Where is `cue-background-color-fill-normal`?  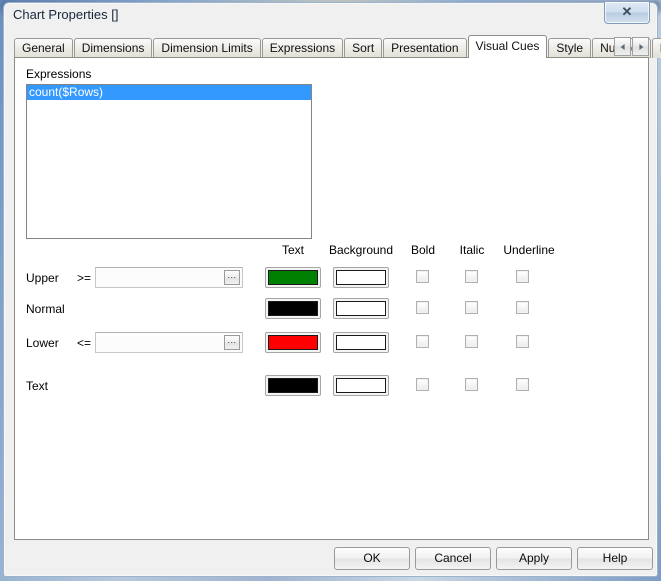 cue-background-color-fill-normal is located at coordinates (361, 308).